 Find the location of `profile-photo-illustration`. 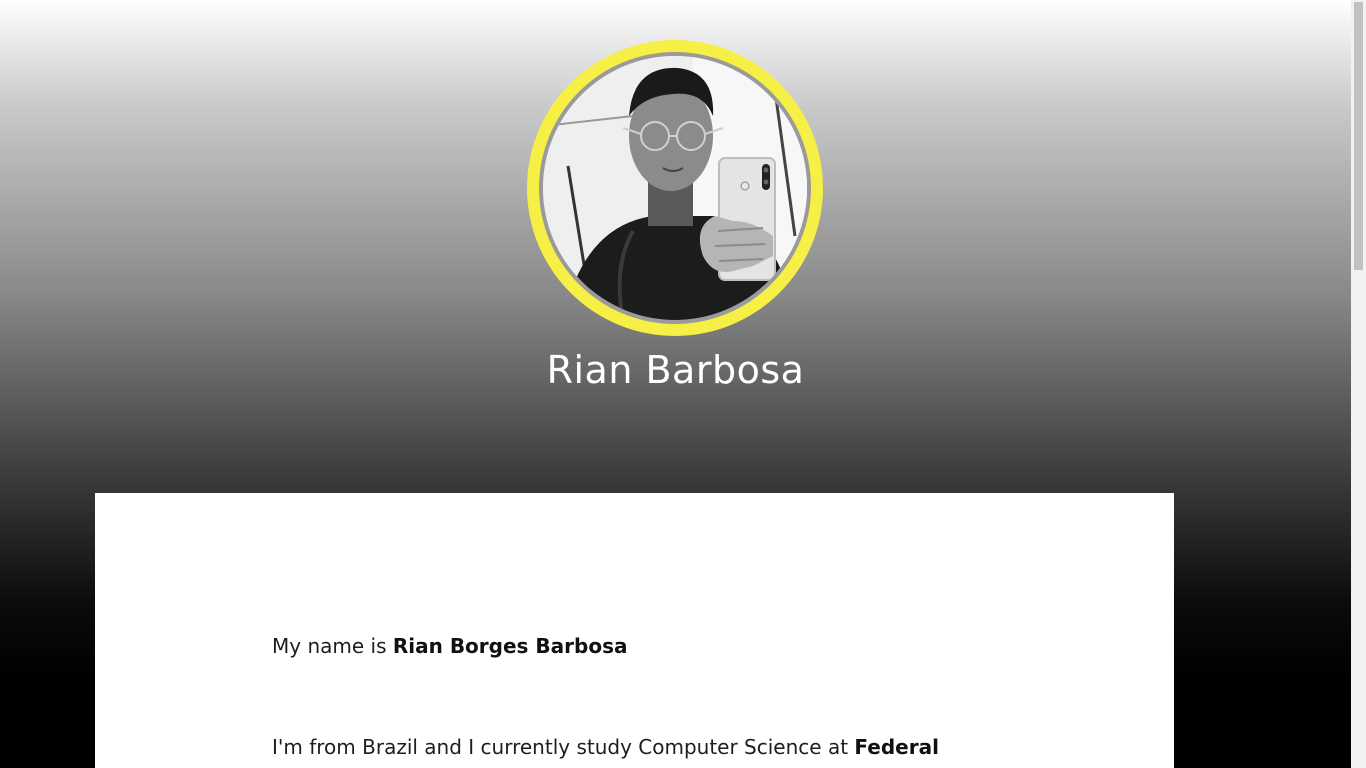

profile-photo-illustration is located at coordinates (675, 188).